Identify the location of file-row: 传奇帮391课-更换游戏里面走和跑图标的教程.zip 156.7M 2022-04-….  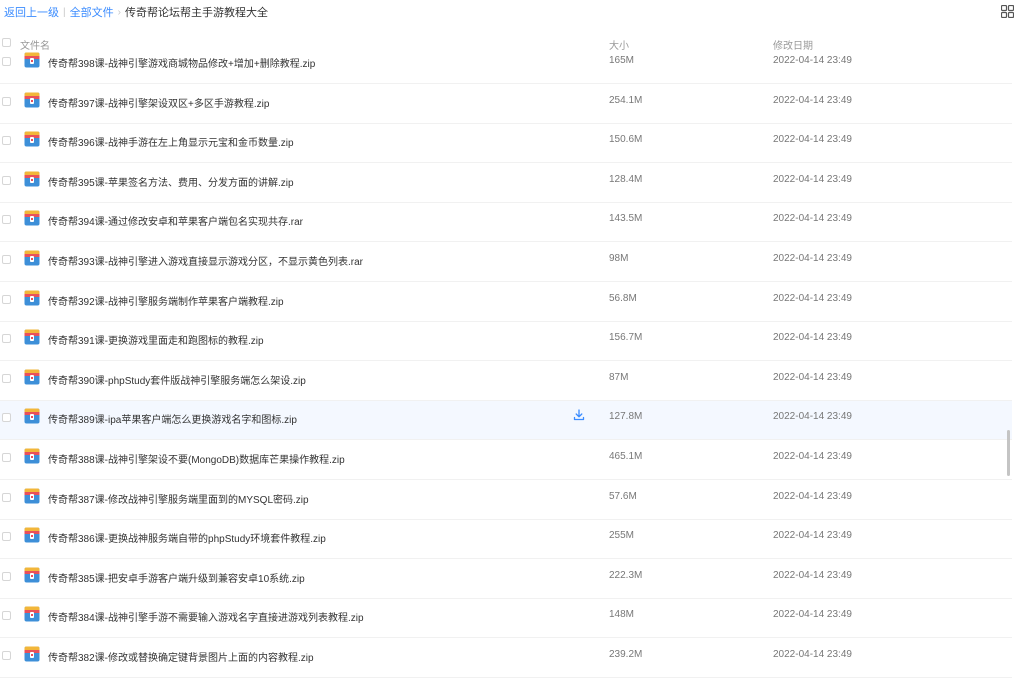
(506, 342).